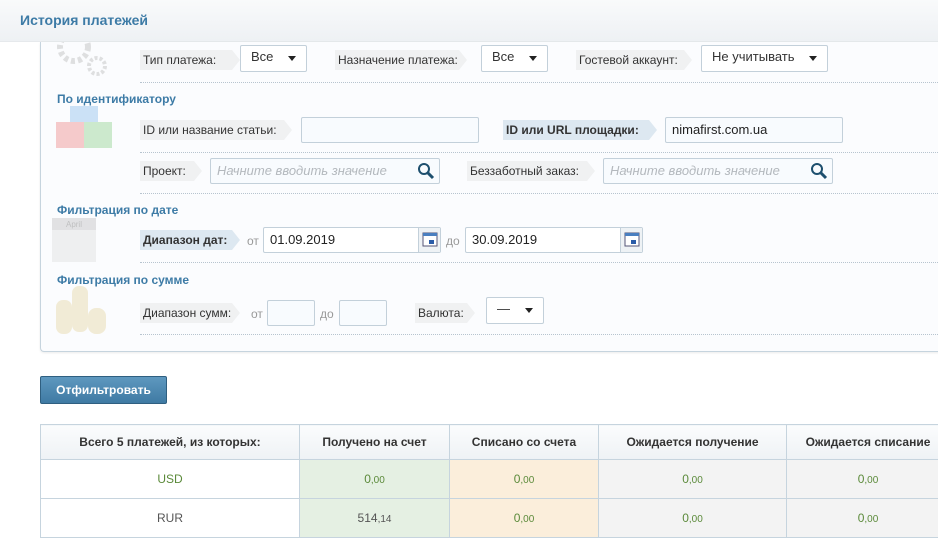  Describe the element at coordinates (374, 479) in the screenshot. I see `received-cell: 0,00` at that location.